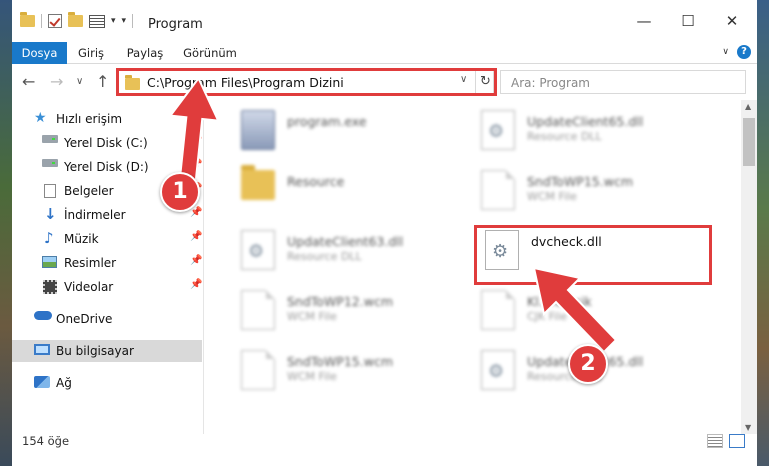 The image size is (769, 466). I want to click on up-arrow-icon: ↑, so click(102, 81).